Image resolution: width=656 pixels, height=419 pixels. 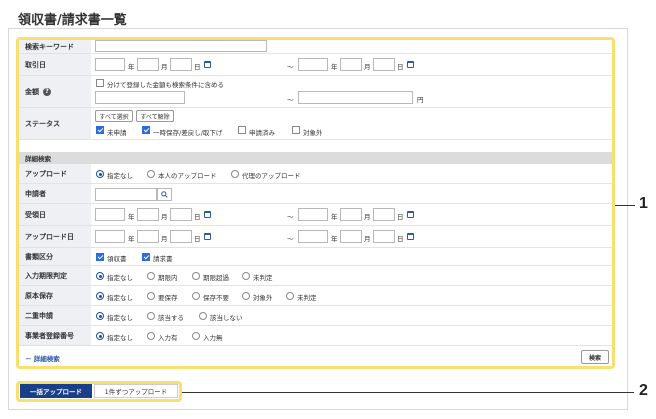 What do you see at coordinates (99, 391) in the screenshot?
I see `highlight-box-upload-tabs` at bounding box center [99, 391].